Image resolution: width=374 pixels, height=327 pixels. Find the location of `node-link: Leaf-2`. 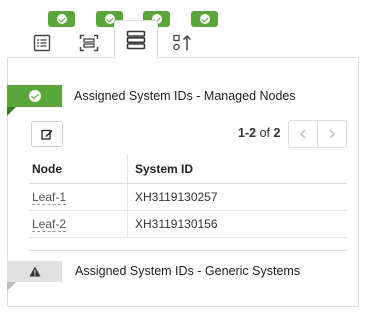

node-link: Leaf-2 is located at coordinates (49, 224).